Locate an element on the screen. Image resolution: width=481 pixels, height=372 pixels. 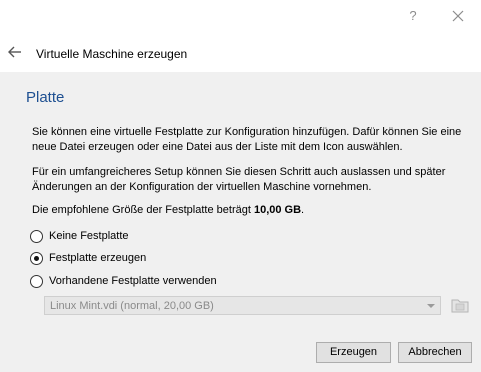
back-button is located at coordinates (15, 52).